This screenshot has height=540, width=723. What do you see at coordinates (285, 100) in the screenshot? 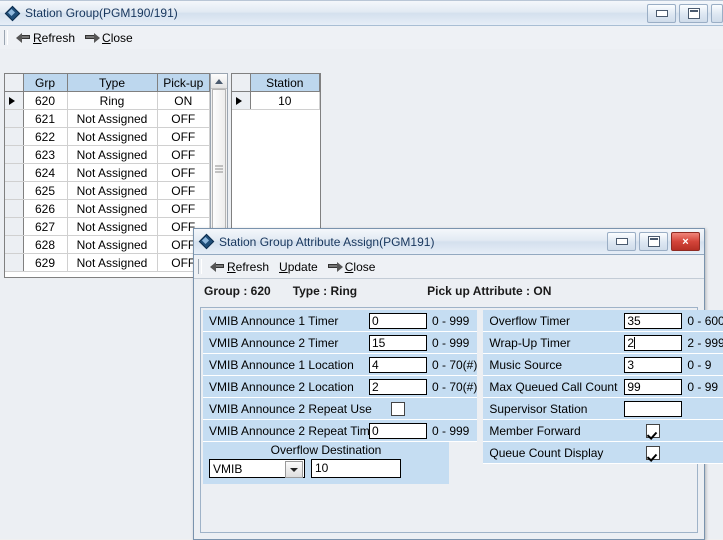
I see `cell-station: 10` at bounding box center [285, 100].